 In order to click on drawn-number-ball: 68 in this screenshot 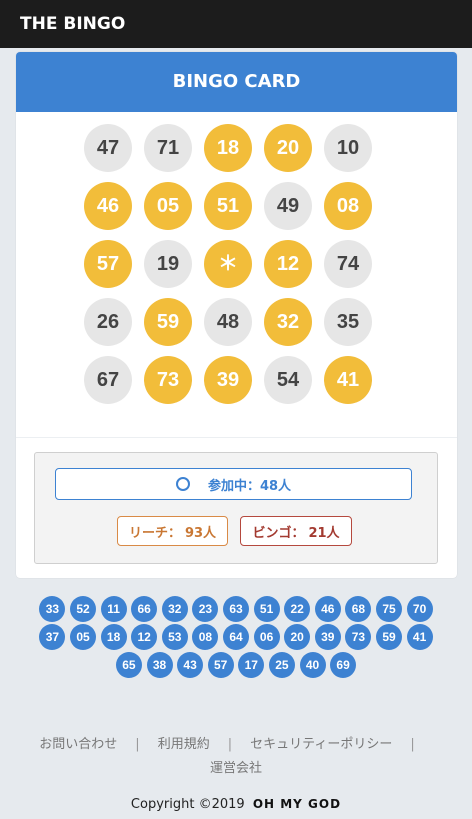, I will do `click(358, 609)`.